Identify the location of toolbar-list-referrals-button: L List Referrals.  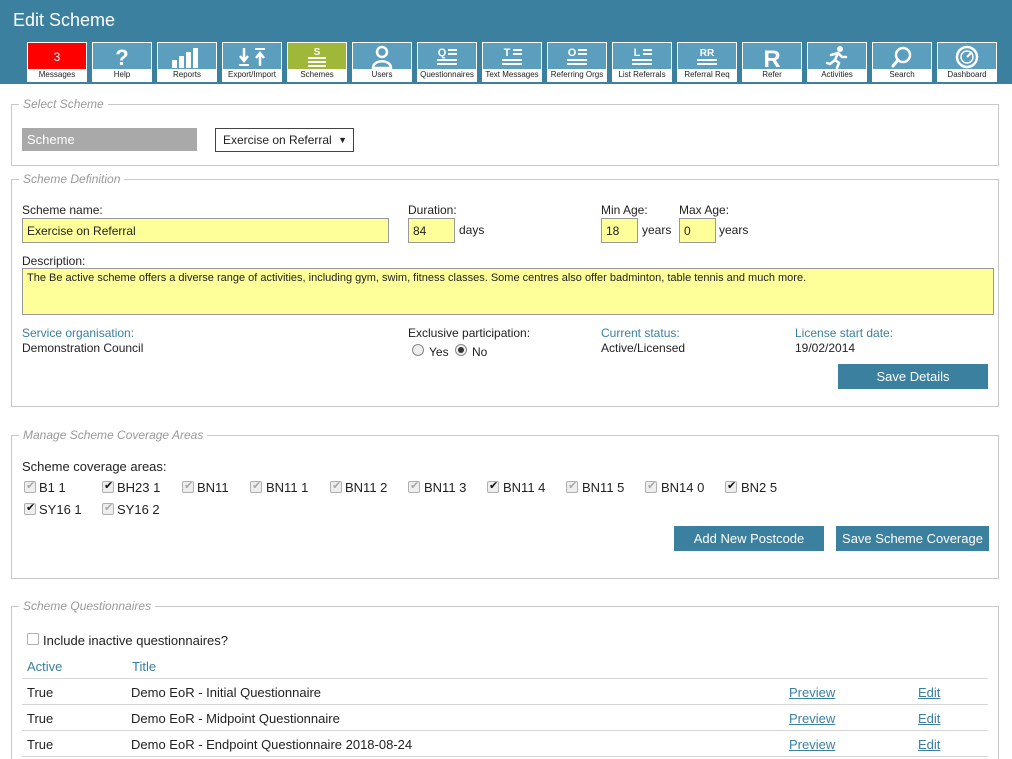
(642, 62).